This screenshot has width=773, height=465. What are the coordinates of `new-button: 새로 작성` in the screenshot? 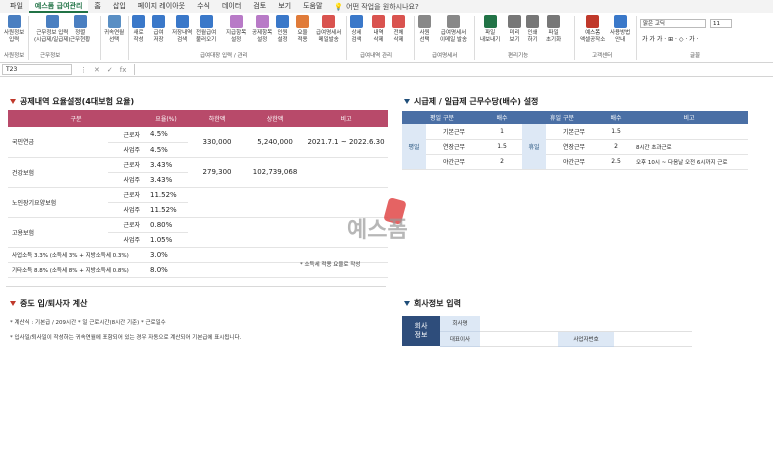 It's located at (138, 32).